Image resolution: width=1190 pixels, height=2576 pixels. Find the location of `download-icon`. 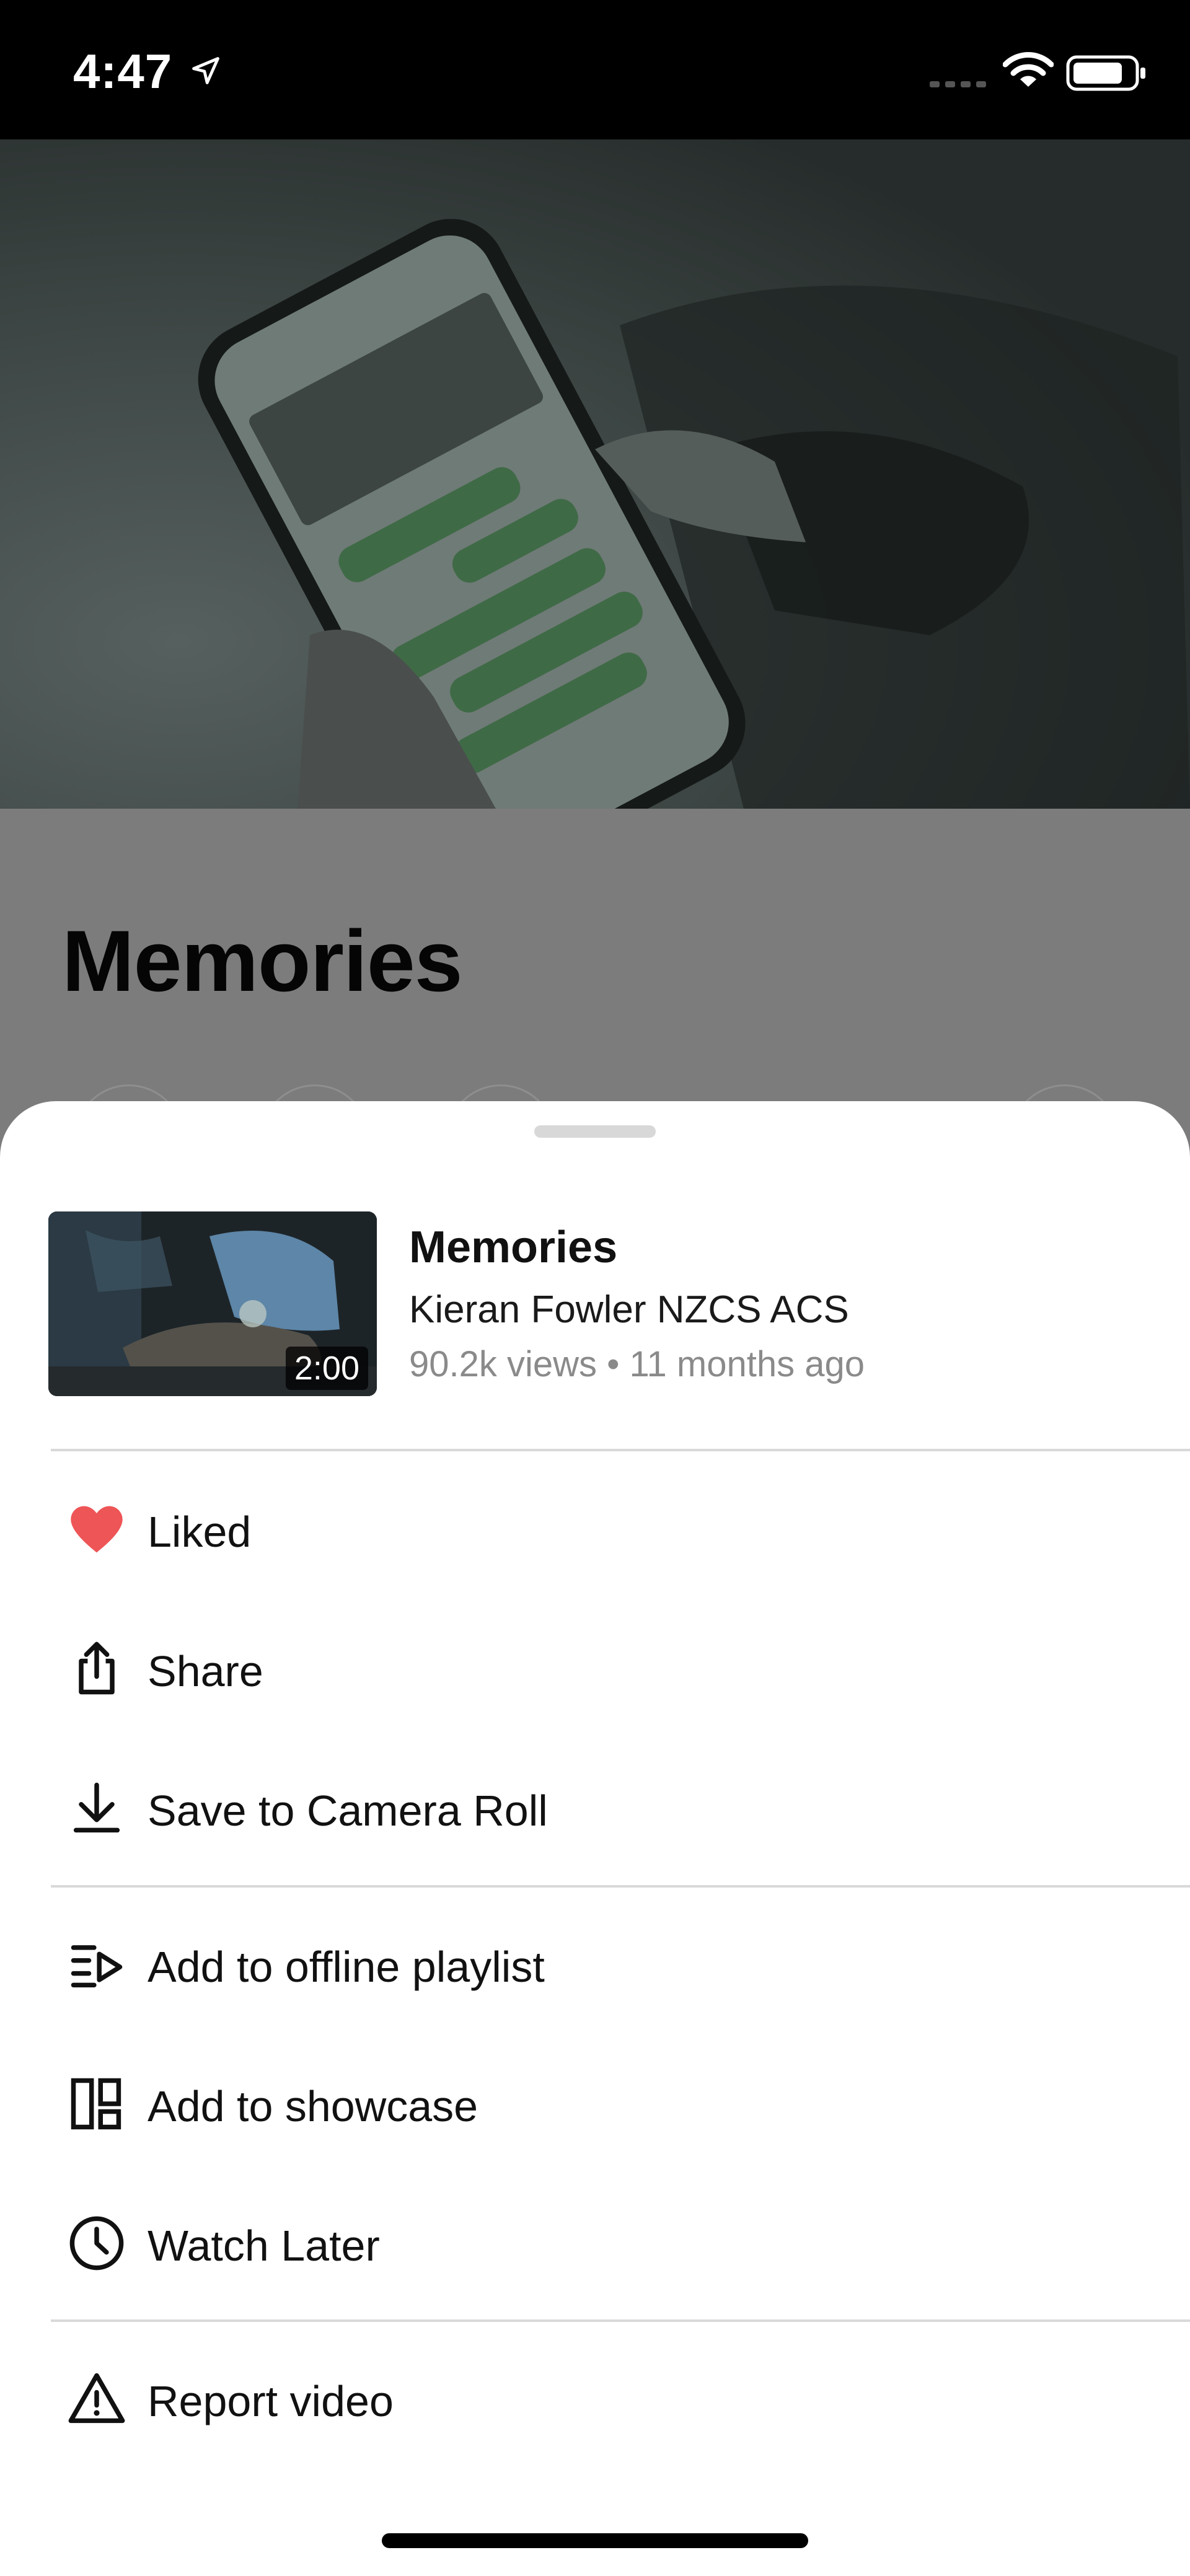

download-icon is located at coordinates (96, 1808).